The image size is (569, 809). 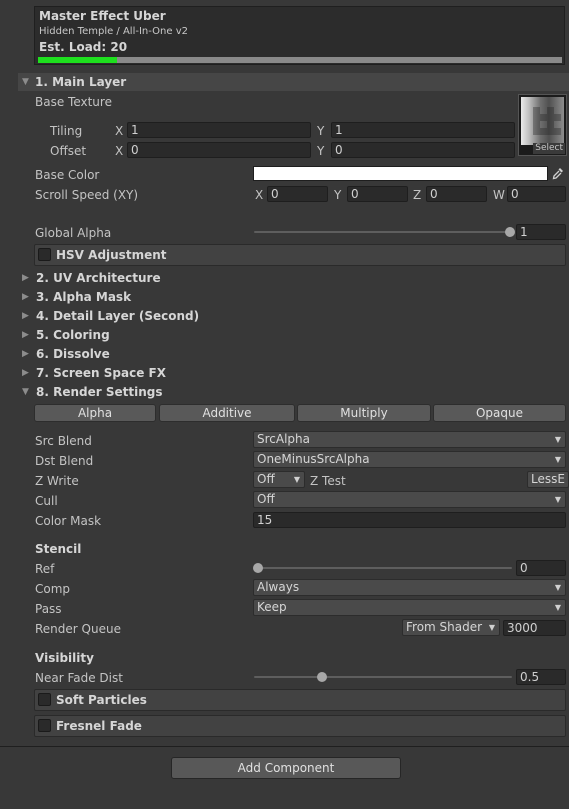 I want to click on blend-preset-alpha-button: Alpha, so click(x=95, y=413).